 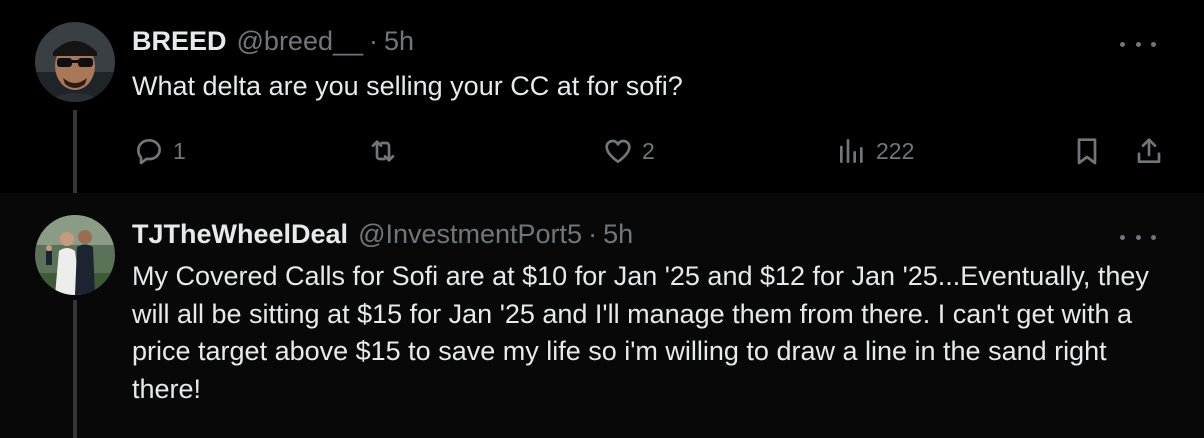 I want to click on reply-count: 1, so click(x=179, y=150).